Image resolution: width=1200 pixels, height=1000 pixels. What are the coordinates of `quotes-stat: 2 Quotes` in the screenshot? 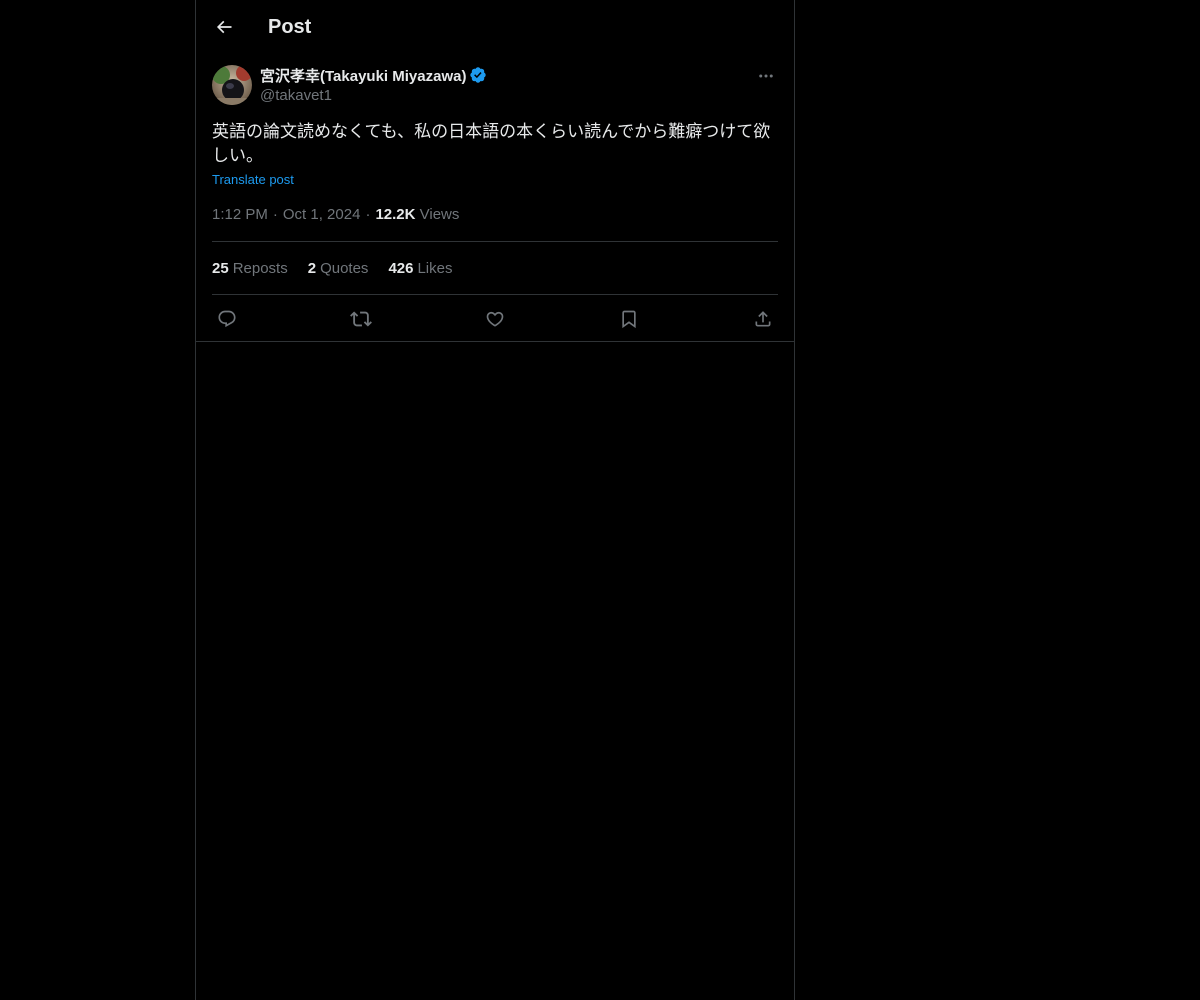 It's located at (338, 268).